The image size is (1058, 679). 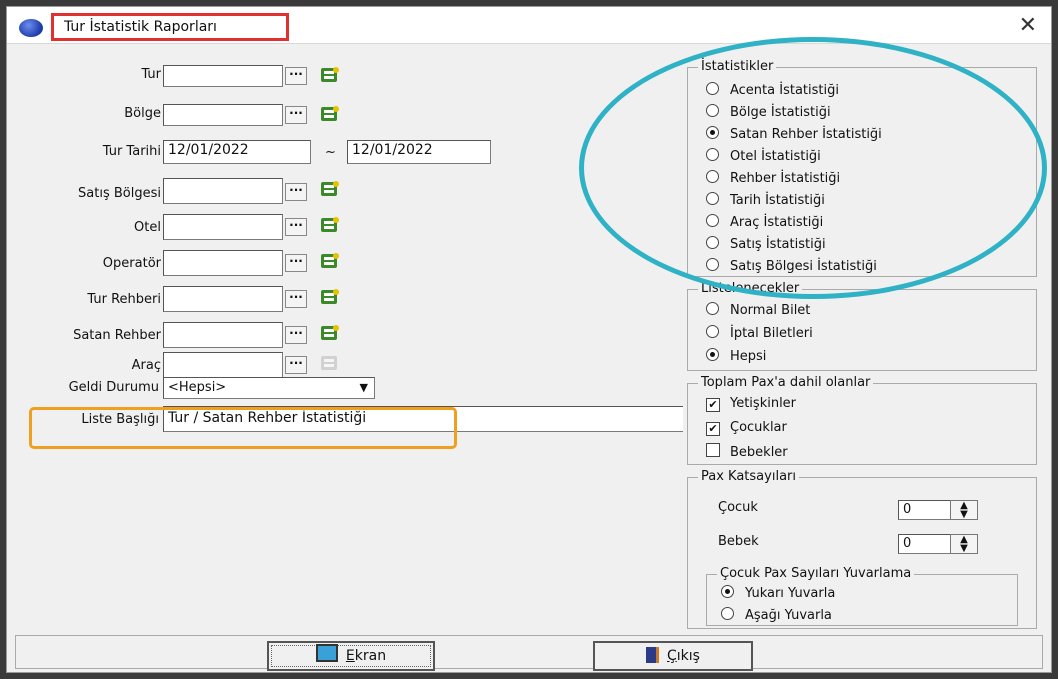 I want to click on radio-normal-bilet: Normal Bilet, so click(x=758, y=310).